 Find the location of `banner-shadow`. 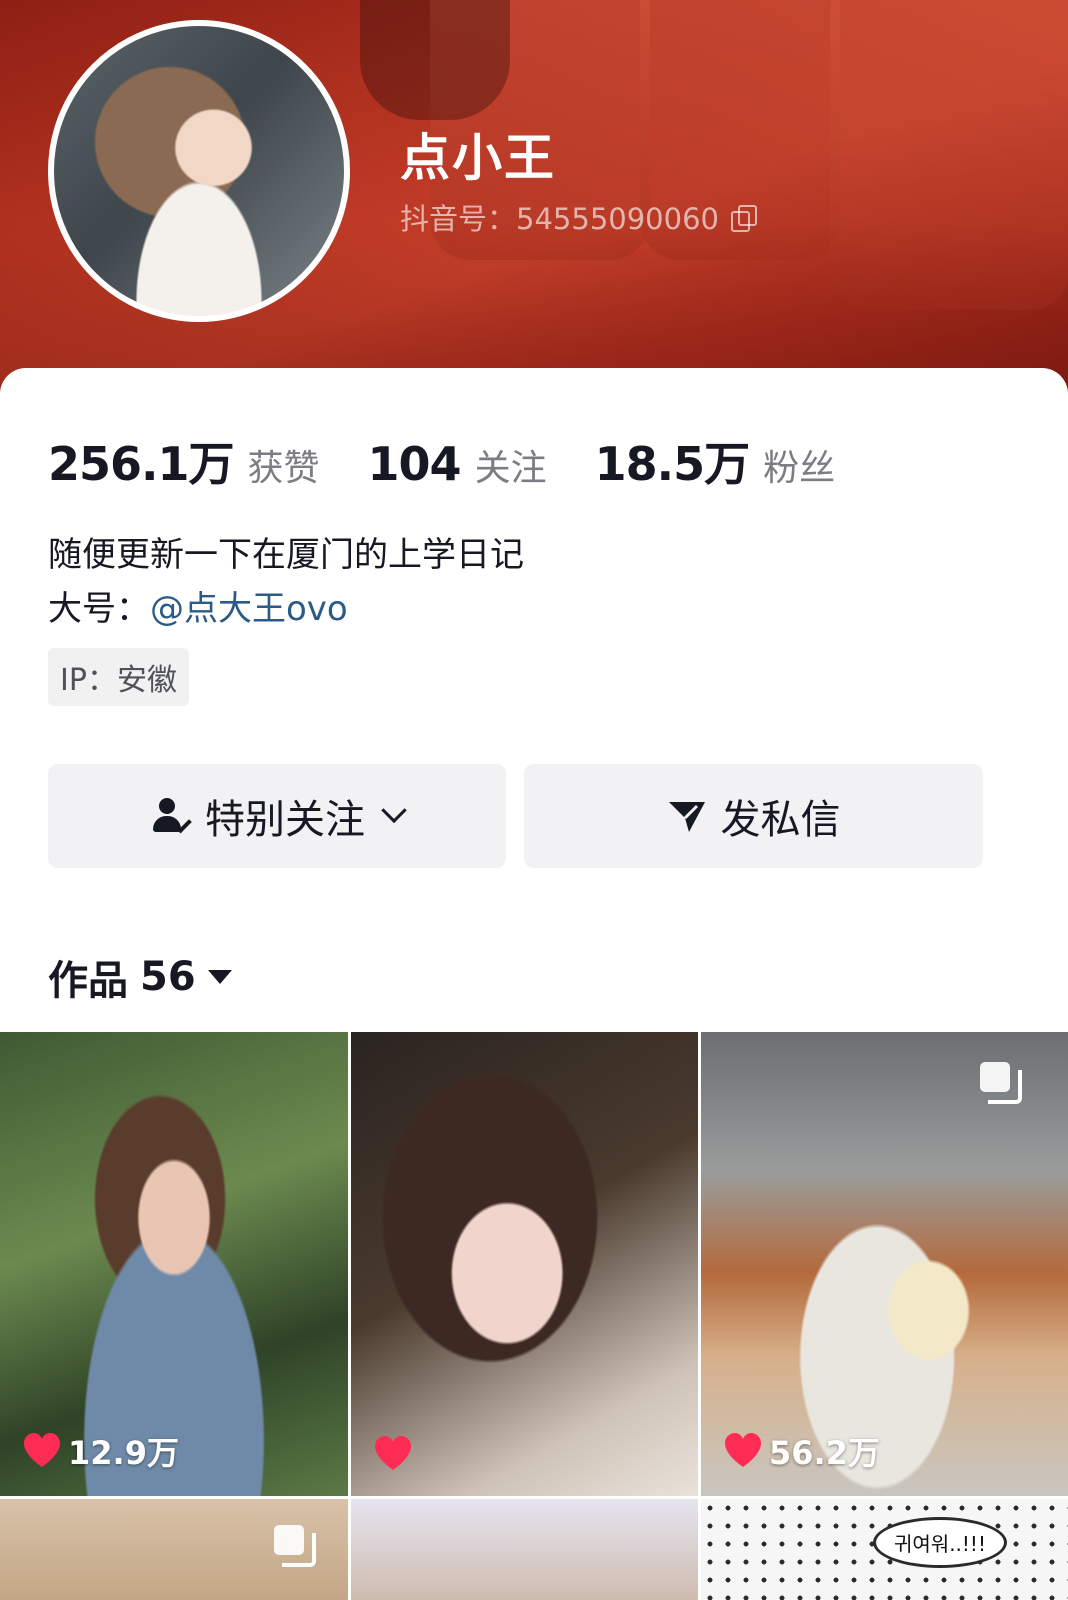

banner-shadow is located at coordinates (435, 60).